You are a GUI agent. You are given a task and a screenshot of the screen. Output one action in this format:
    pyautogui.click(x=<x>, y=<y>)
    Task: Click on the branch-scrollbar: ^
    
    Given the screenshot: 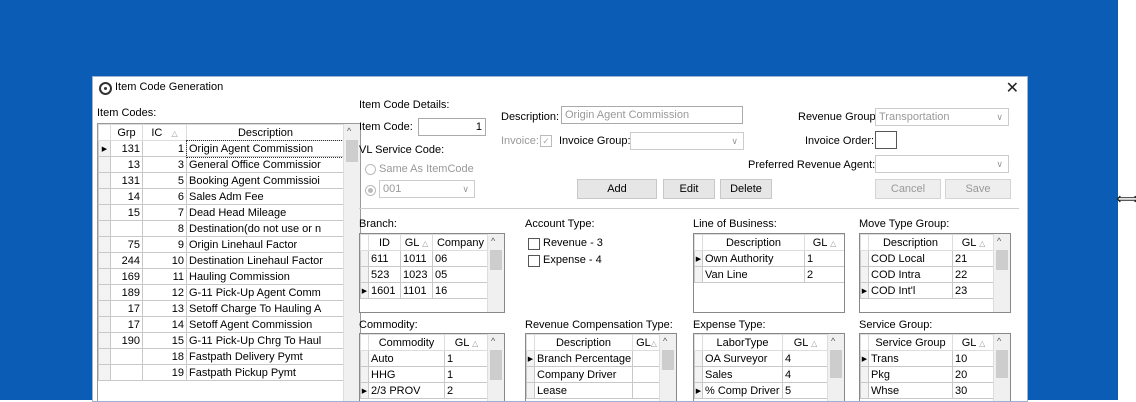 What is the action you would take?
    pyautogui.click(x=495, y=273)
    